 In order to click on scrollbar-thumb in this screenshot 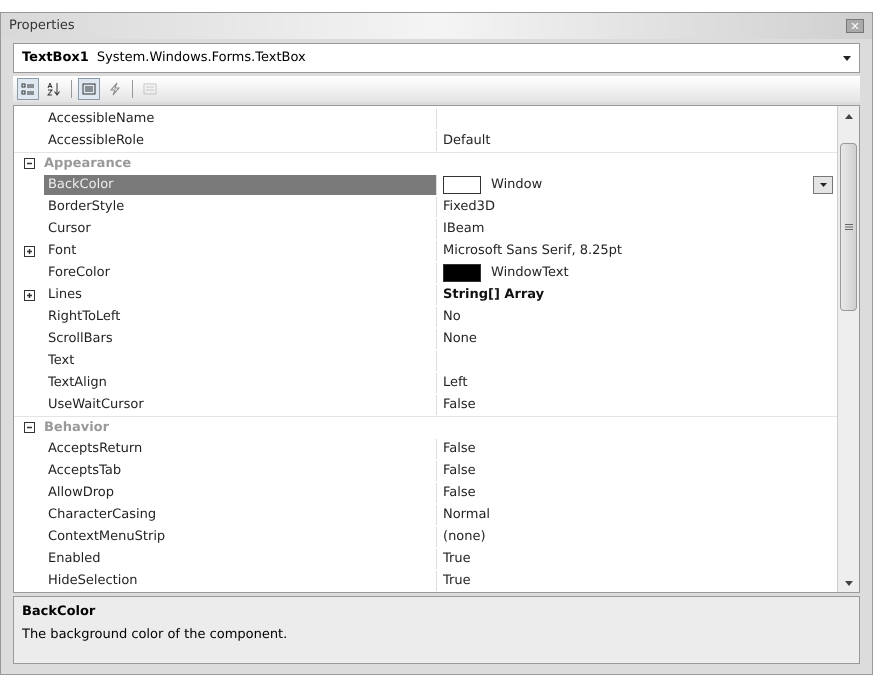, I will do `click(848, 227)`.